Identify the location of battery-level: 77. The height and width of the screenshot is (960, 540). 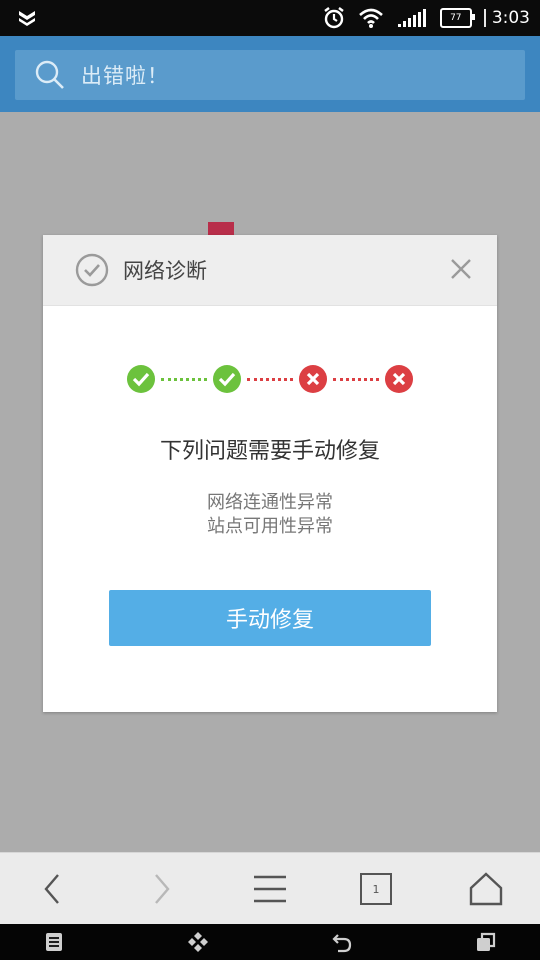
(456, 18).